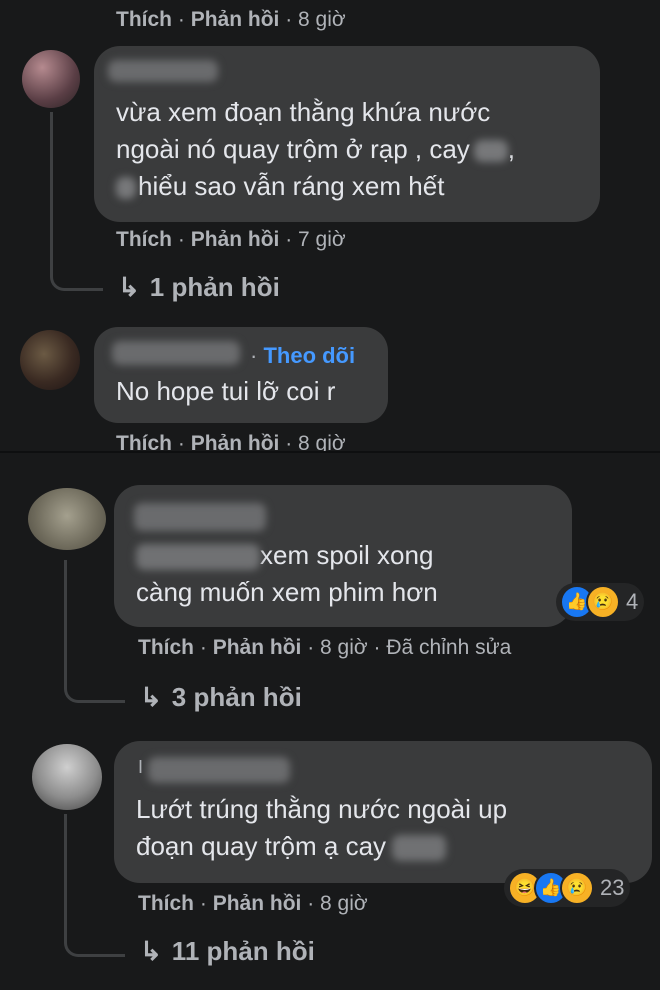 The image size is (660, 990). What do you see at coordinates (449, 647) in the screenshot?
I see `edited-label: Đã chỉnh sửa` at bounding box center [449, 647].